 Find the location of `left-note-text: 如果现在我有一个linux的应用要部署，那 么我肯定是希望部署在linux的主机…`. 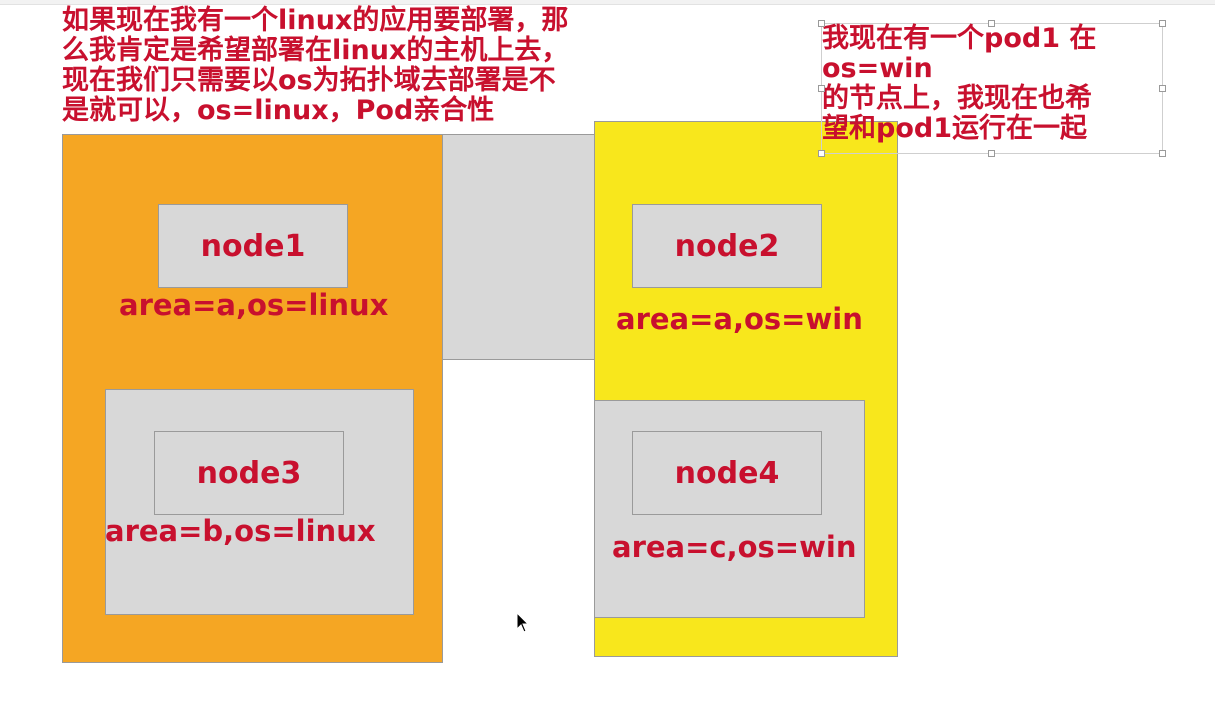

left-note-text: 如果现在我有一个linux的应用要部署，那 么我肯定是希望部署在linux的主机… is located at coordinates (315, 65).